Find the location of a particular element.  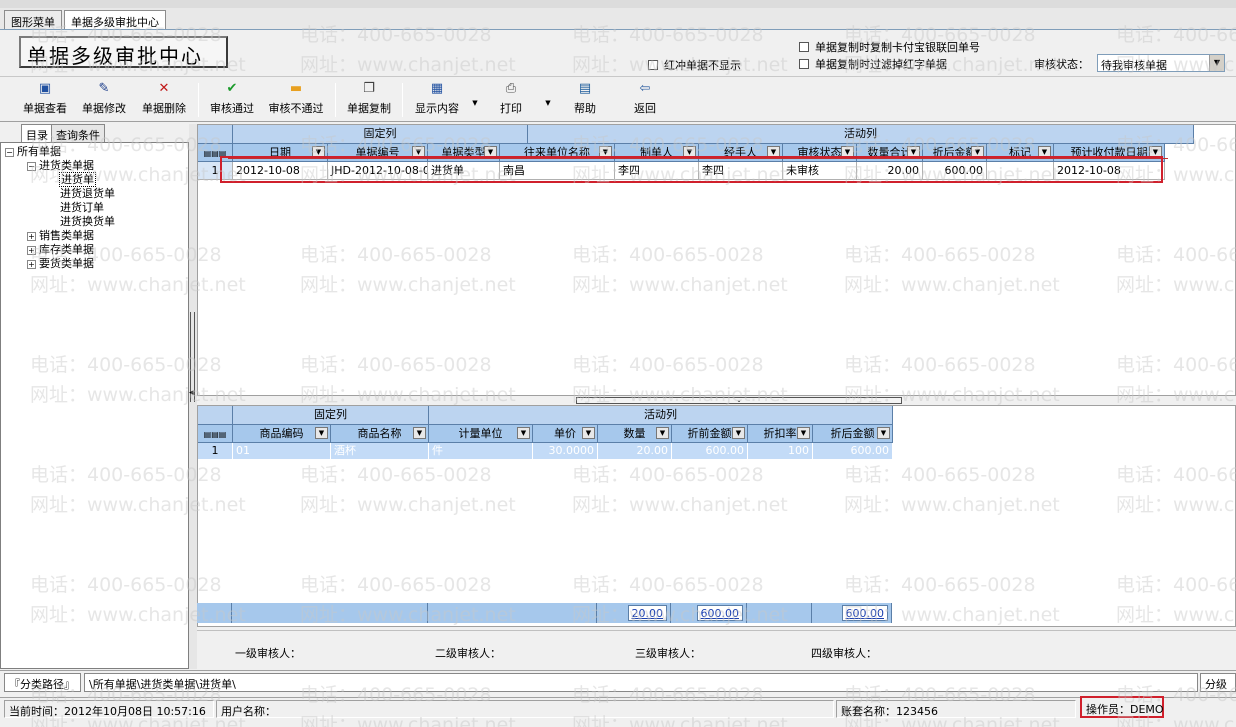

total-pre-amount: 600.00 is located at coordinates (719, 613).